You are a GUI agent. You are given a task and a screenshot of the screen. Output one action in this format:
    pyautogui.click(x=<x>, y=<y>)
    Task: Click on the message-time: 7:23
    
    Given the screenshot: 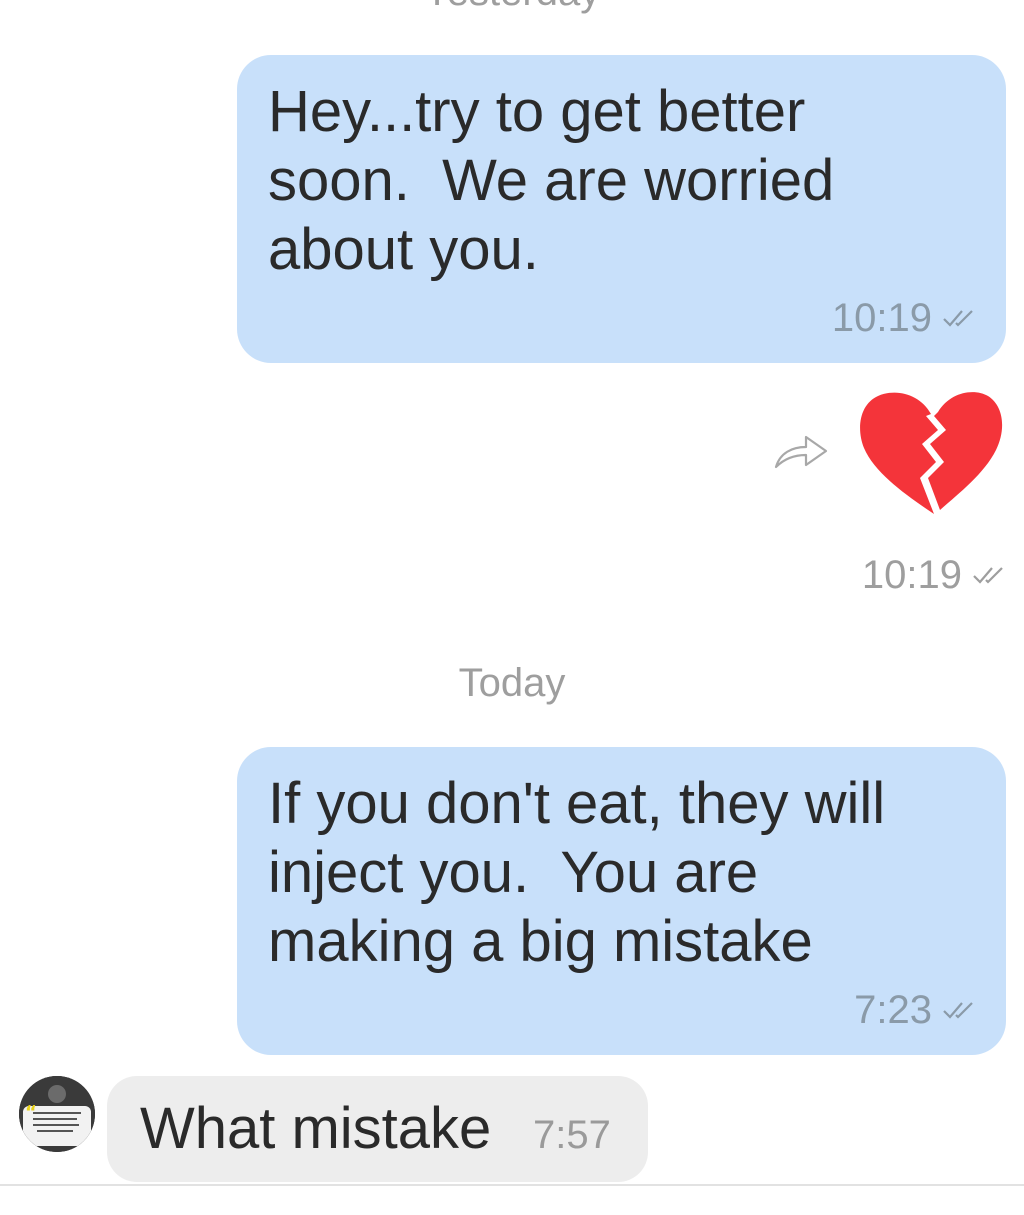 What is the action you would take?
    pyautogui.click(x=893, y=1010)
    